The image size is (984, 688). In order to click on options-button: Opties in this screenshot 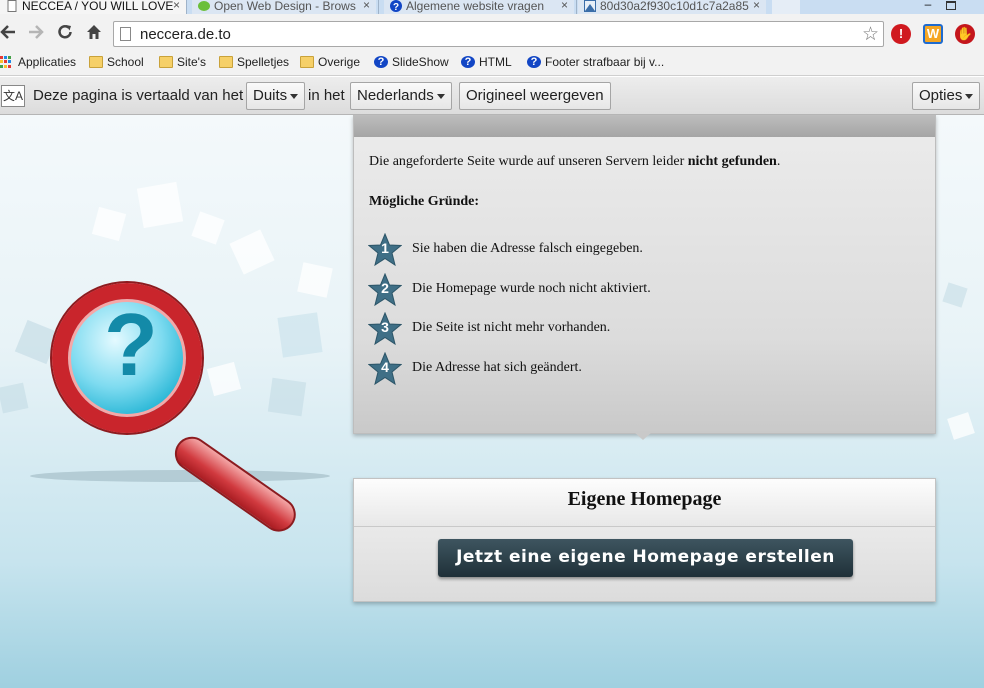, I will do `click(946, 96)`.